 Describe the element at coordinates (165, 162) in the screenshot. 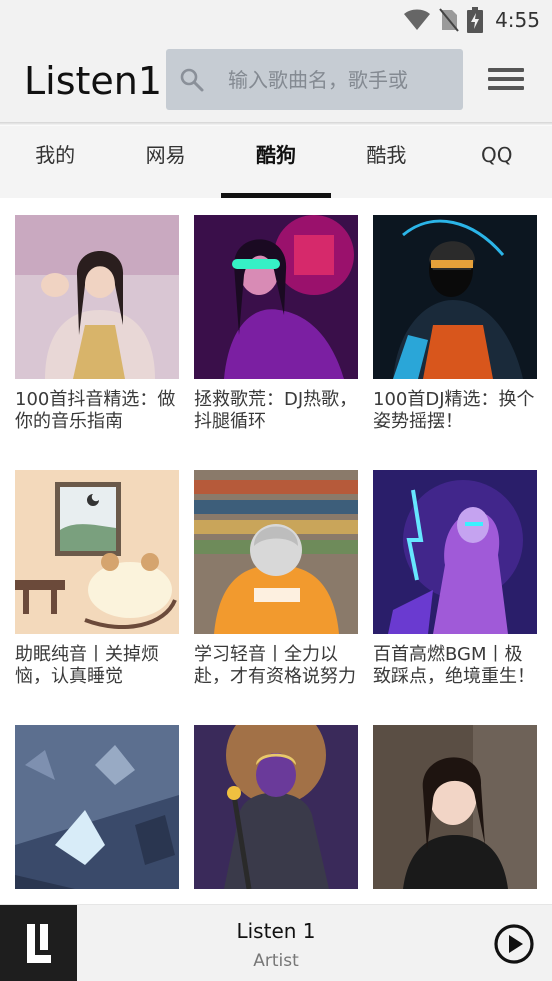

I see `tab-netease: 网易` at that location.